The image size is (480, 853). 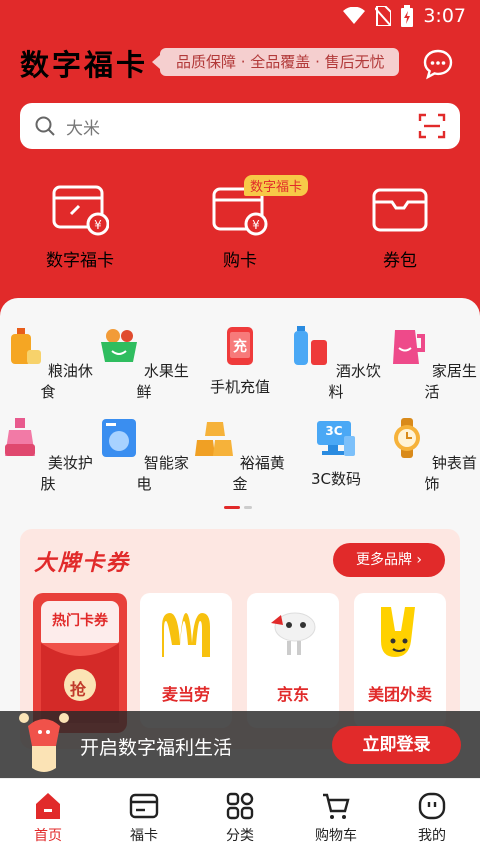 What do you see at coordinates (398, 632) in the screenshot?
I see `meituan-kangaroo-icon` at bounding box center [398, 632].